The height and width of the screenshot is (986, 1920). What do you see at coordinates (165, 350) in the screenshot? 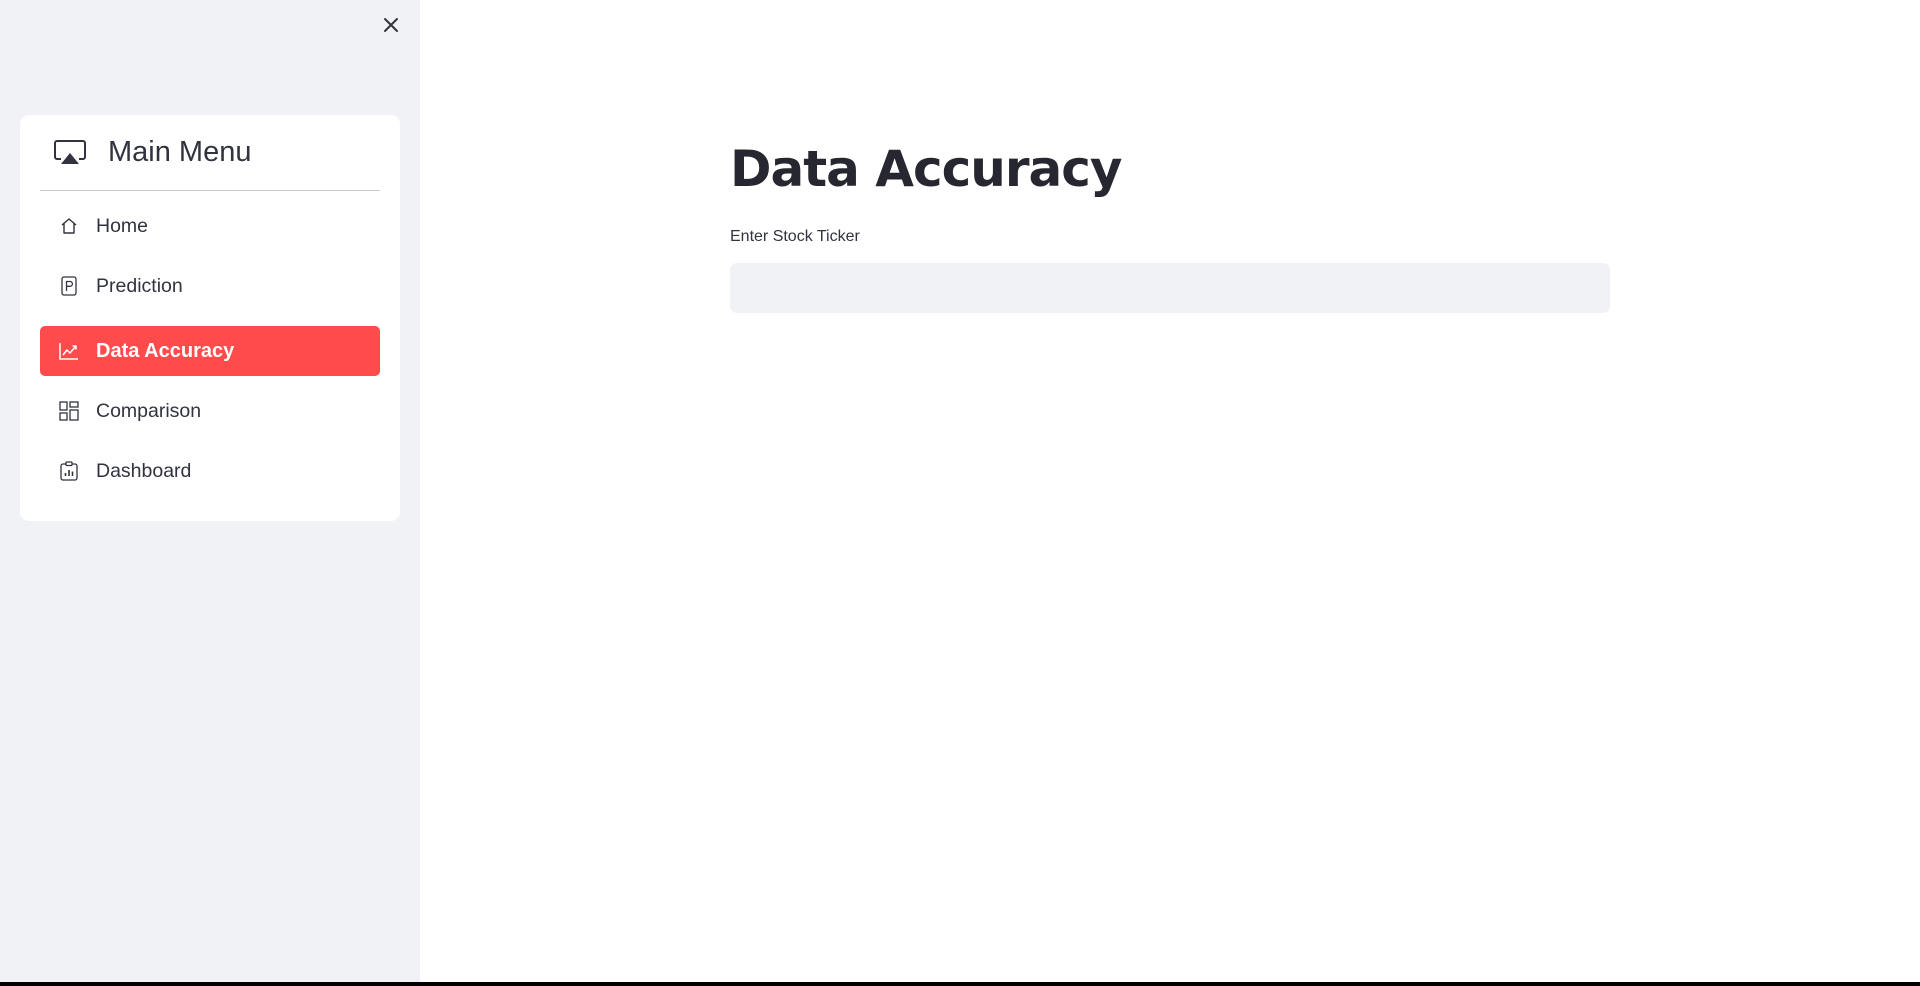
I see `sidebar-item-label: Data Accuracy` at bounding box center [165, 350].